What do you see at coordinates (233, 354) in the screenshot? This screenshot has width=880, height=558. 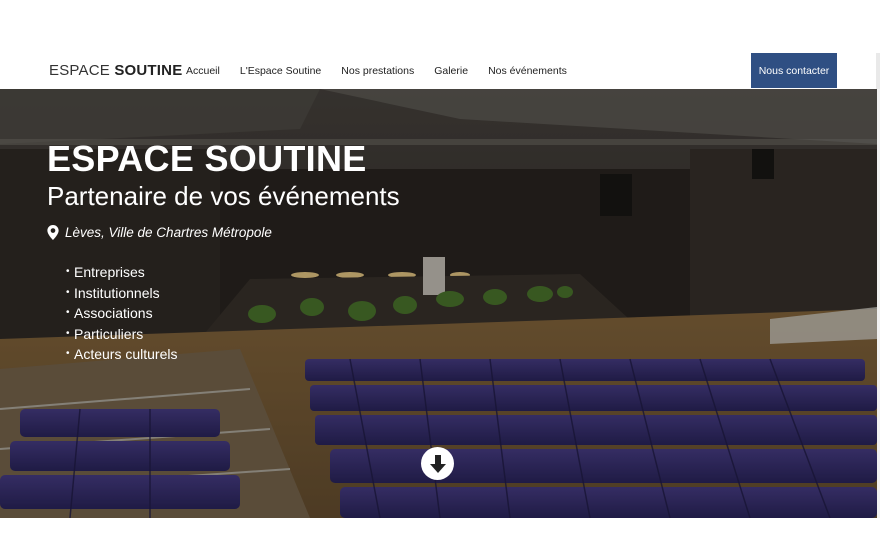 I see `audience-item: Acteurs culturels` at bounding box center [233, 354].